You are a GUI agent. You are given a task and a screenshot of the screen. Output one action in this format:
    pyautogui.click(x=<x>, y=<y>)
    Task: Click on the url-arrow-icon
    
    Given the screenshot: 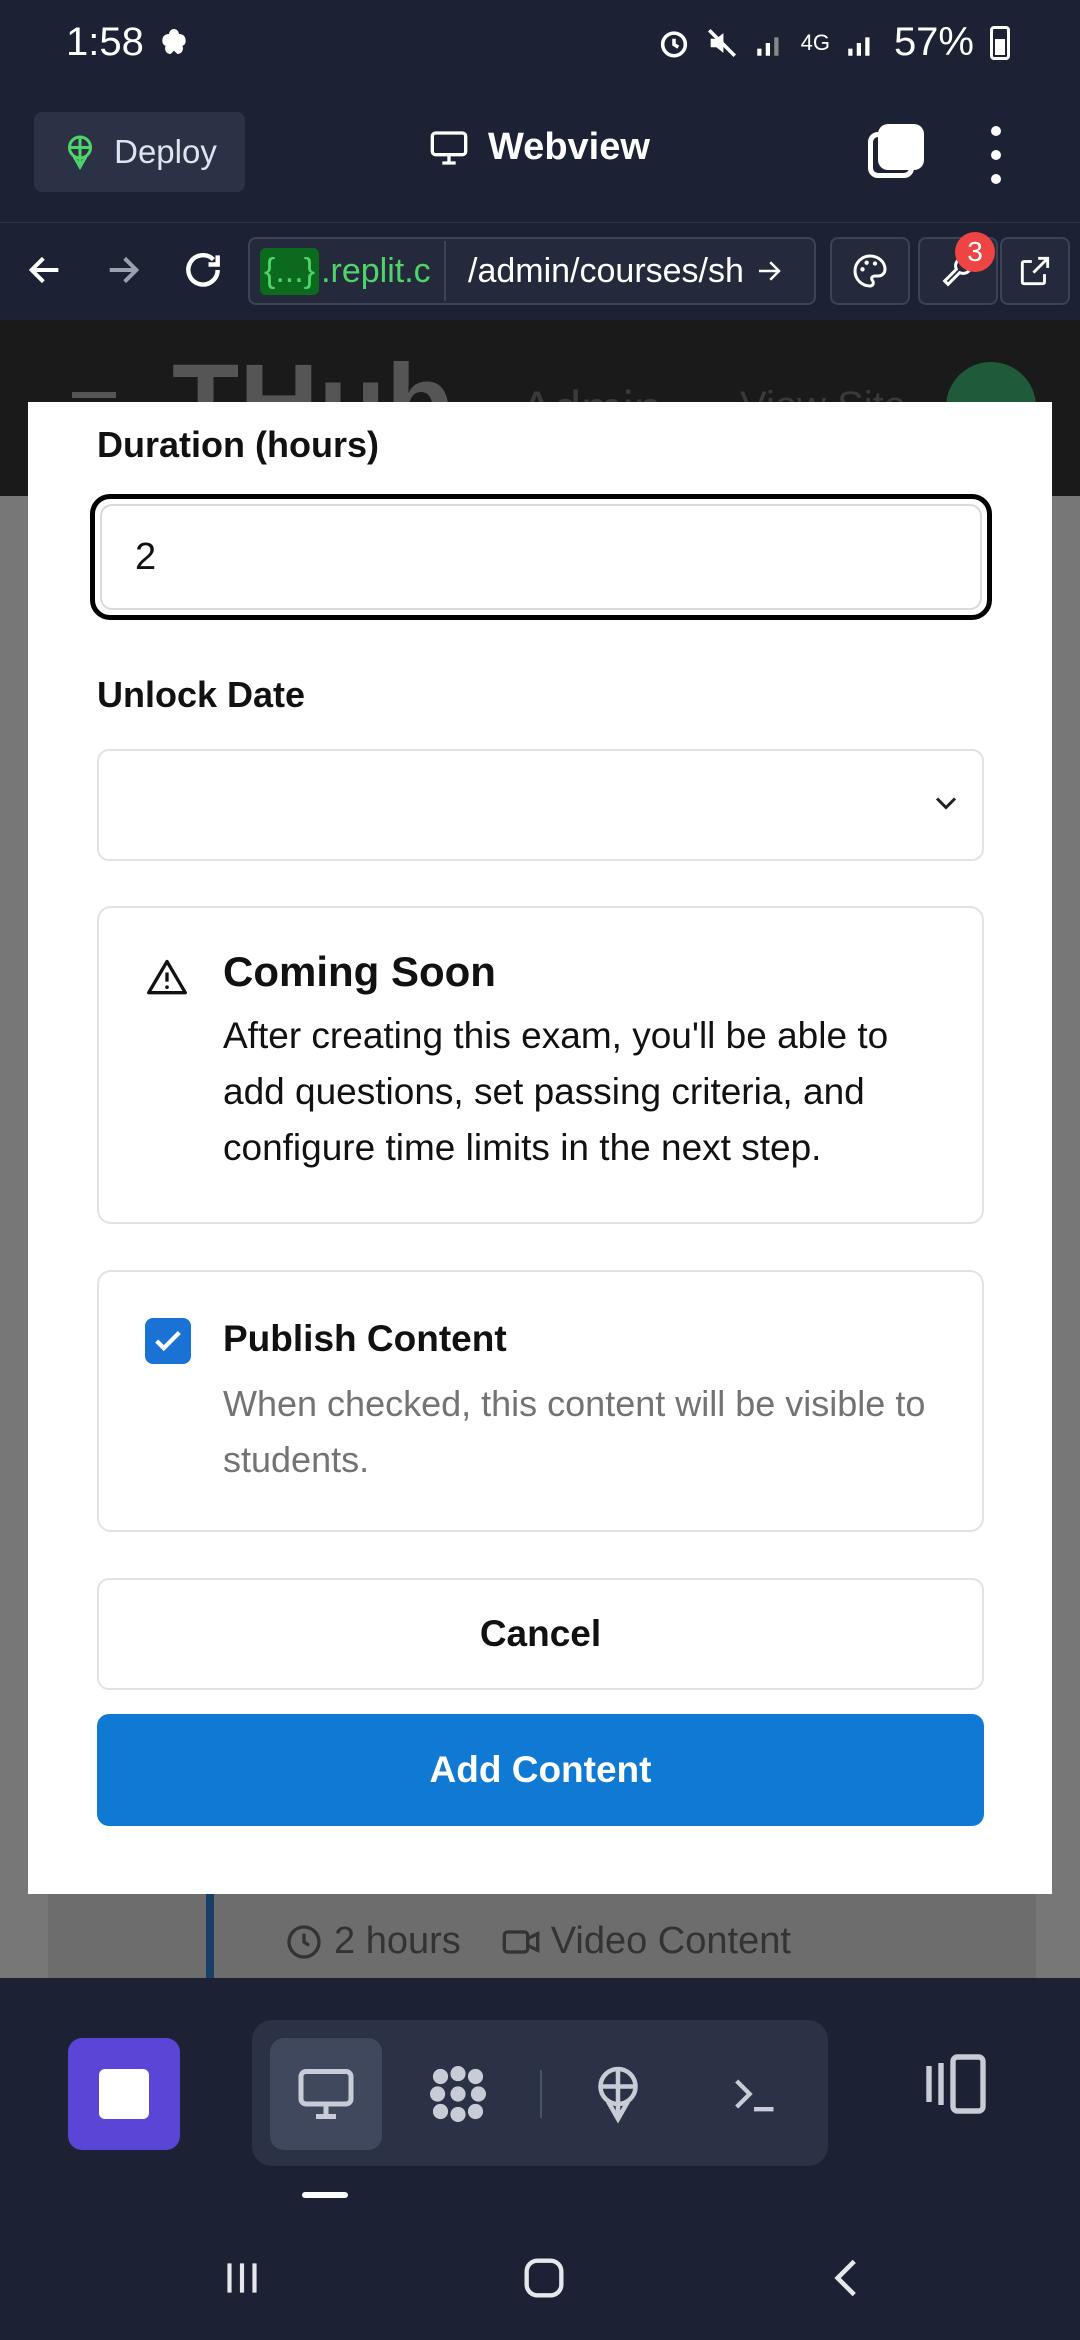 What is the action you would take?
    pyautogui.click(x=769, y=271)
    